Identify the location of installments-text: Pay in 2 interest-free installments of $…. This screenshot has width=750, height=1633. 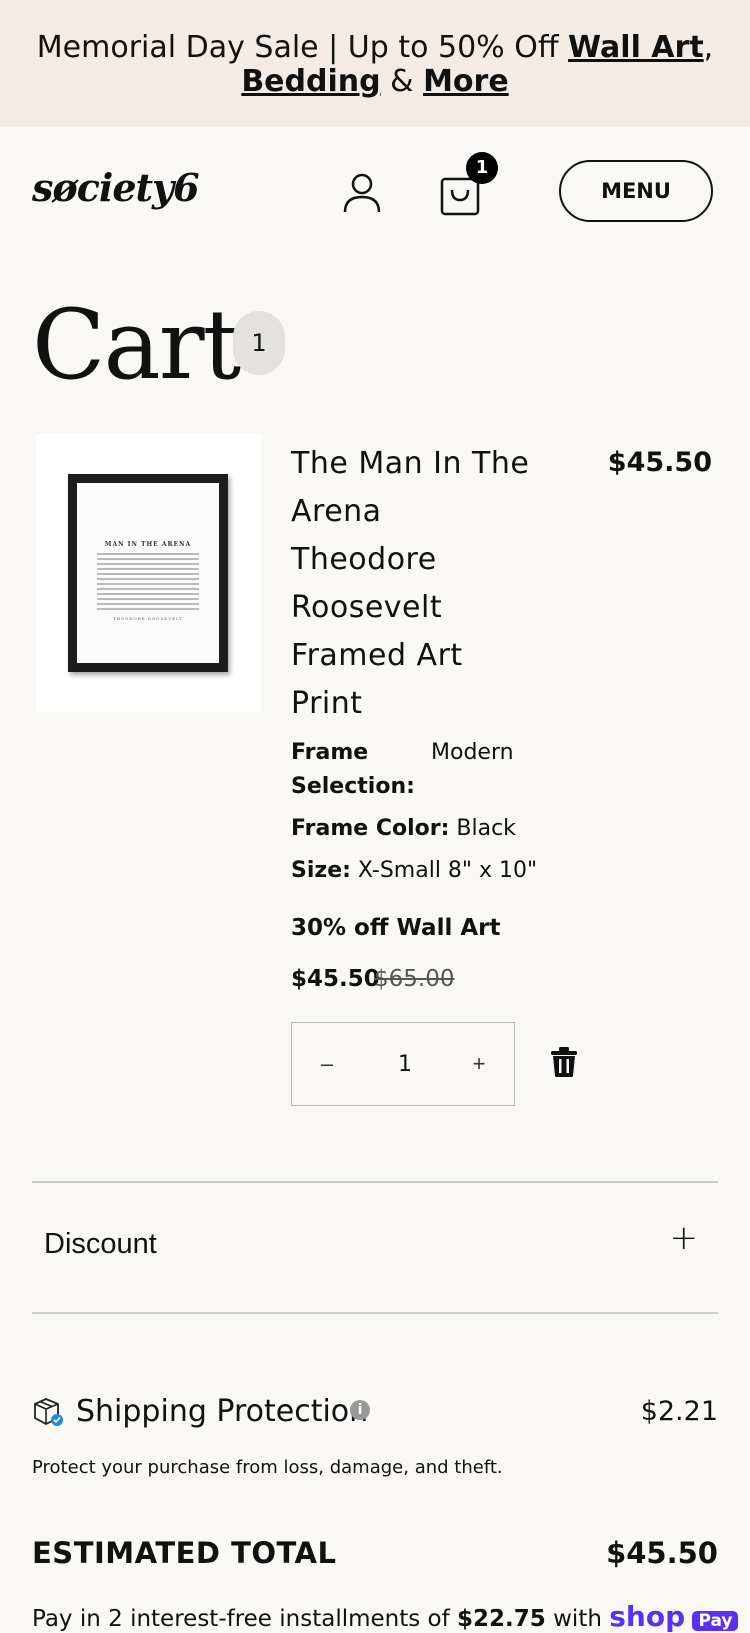
(385, 1616).